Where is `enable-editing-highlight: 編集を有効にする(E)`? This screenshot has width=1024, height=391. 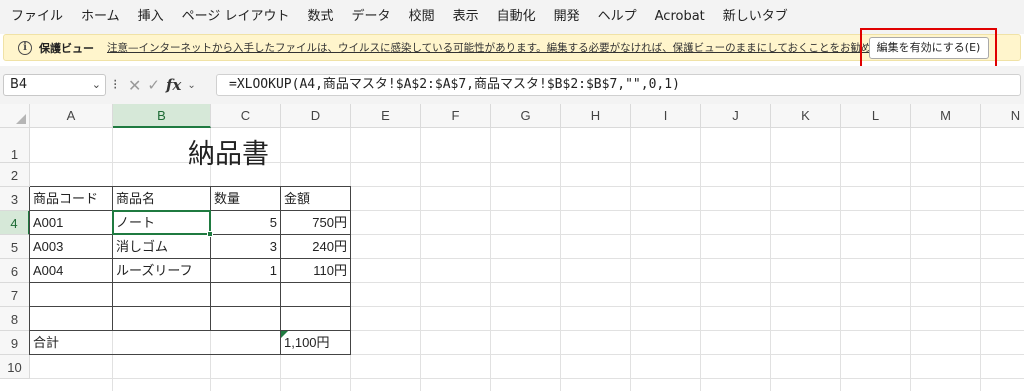 enable-editing-highlight: 編集を有効にする(E) is located at coordinates (928, 48).